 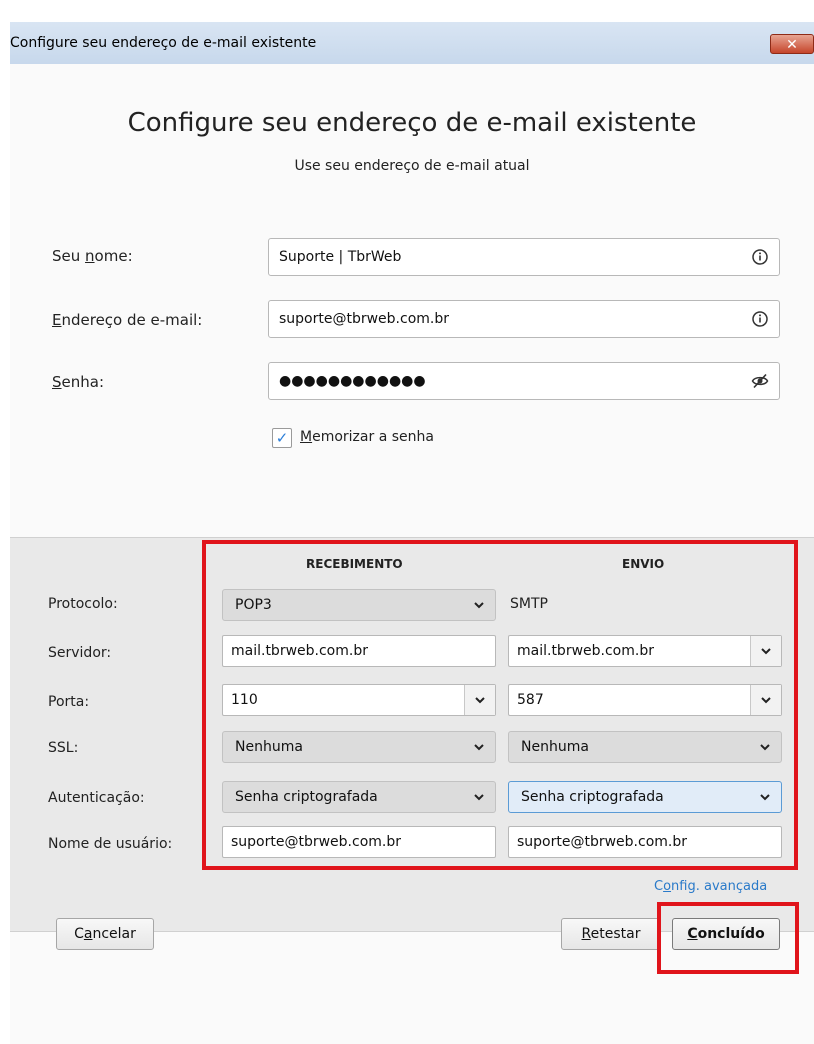 I want to click on password-label: Senha:, so click(x=78, y=382).